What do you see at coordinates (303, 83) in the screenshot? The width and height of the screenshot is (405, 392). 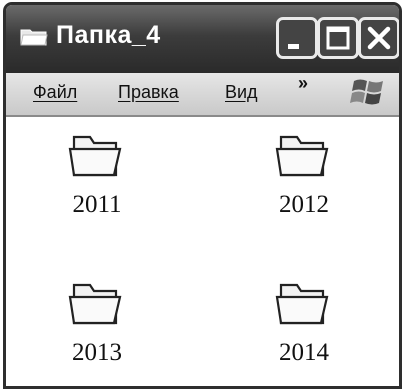 I see `menu-overflow-chevron: »` at bounding box center [303, 83].